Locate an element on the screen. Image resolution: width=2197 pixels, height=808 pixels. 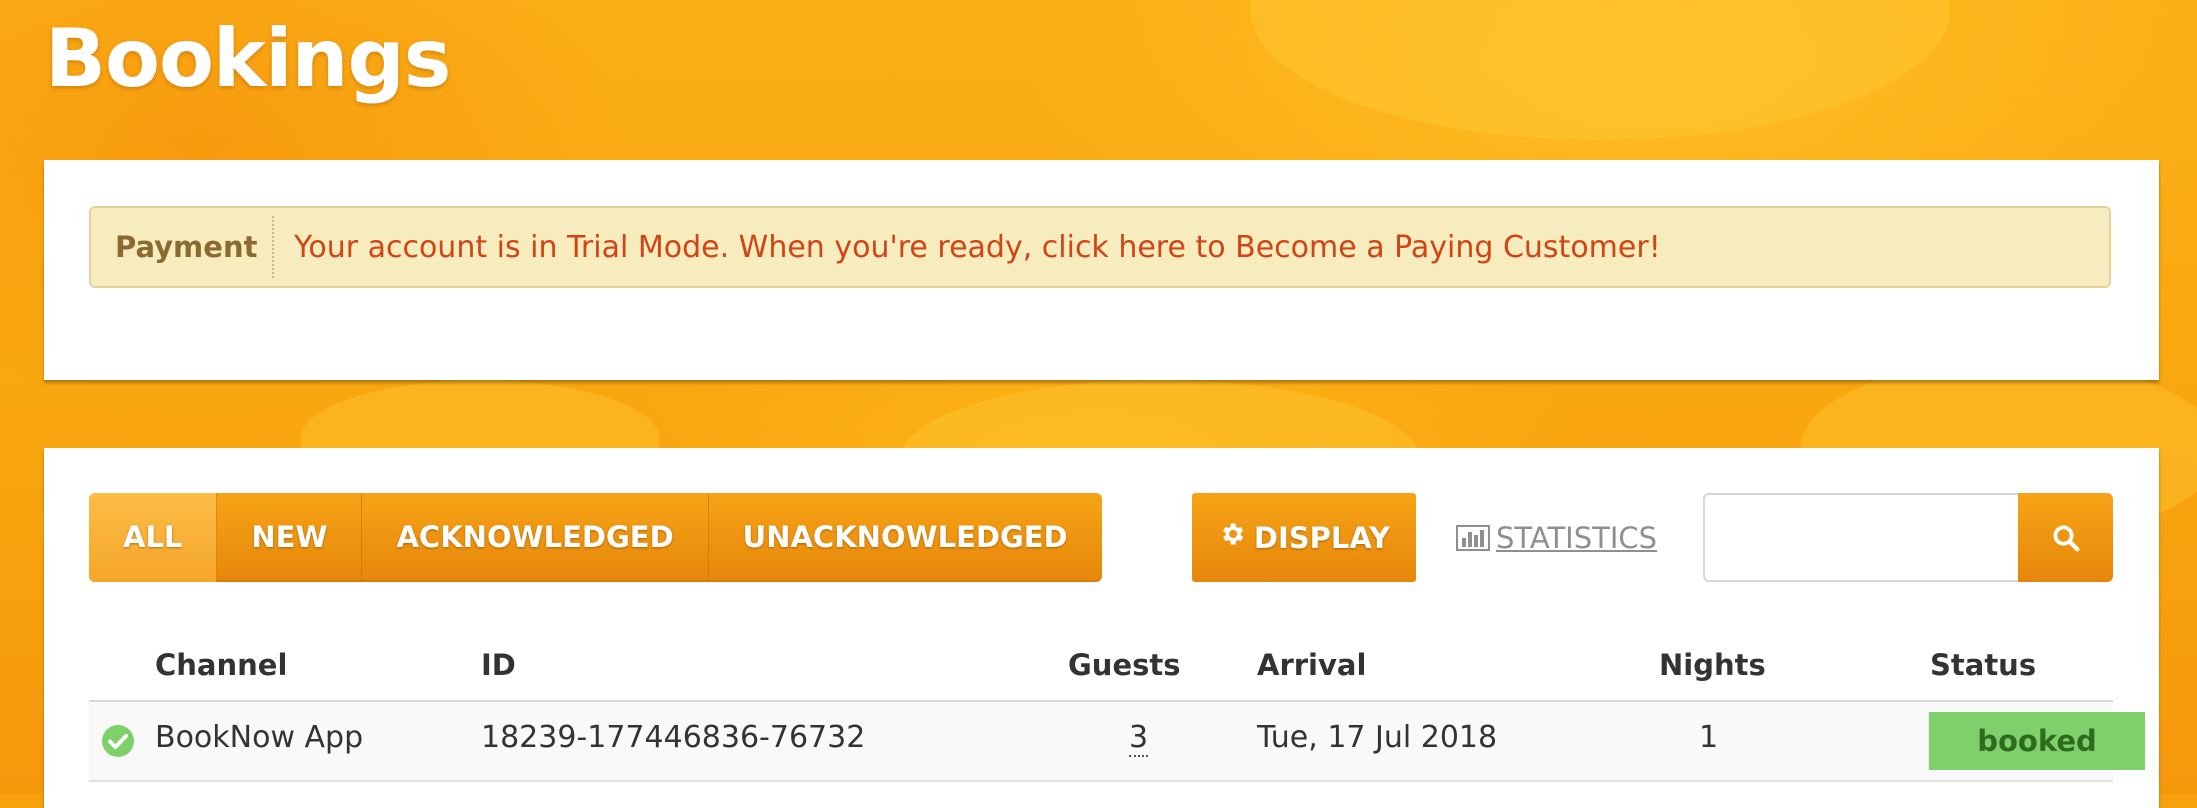
filter-tabs: ALL NEW ACKNOWLEDGED UNACKNOWLEDGED is located at coordinates (595, 537).